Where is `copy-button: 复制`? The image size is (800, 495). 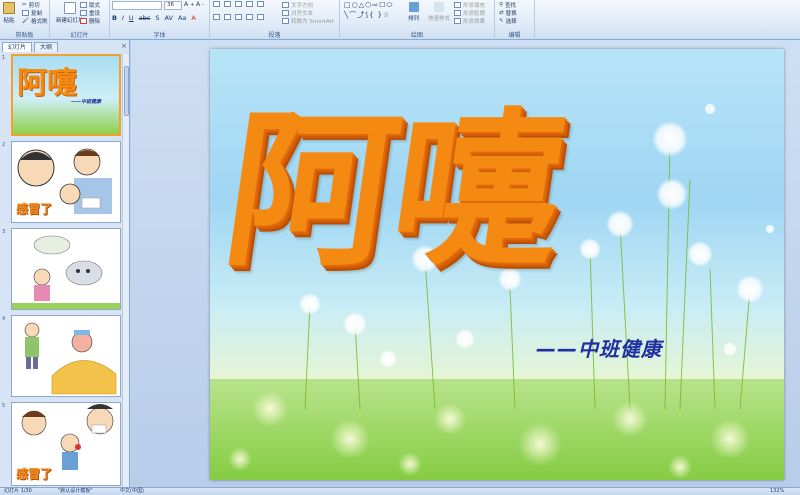 copy-button: 复制 is located at coordinates (32, 13).